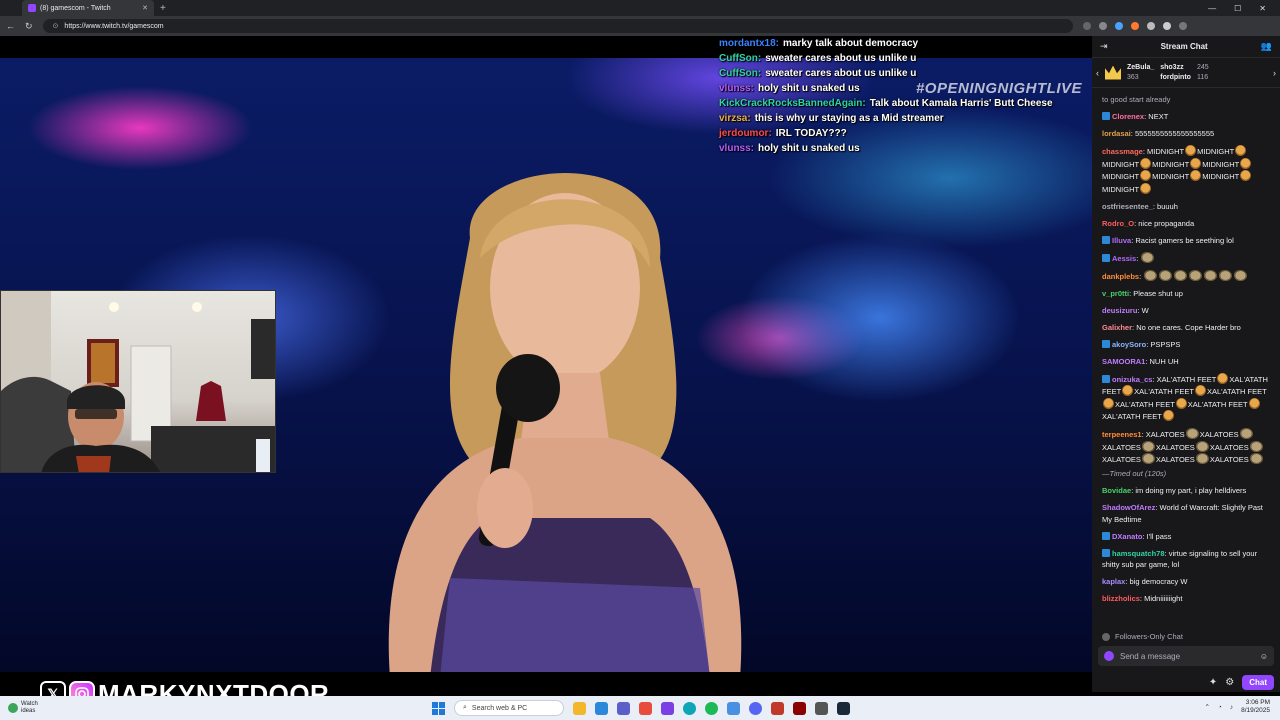  What do you see at coordinates (1102, 26) in the screenshot?
I see `bookmark-icon` at bounding box center [1102, 26].